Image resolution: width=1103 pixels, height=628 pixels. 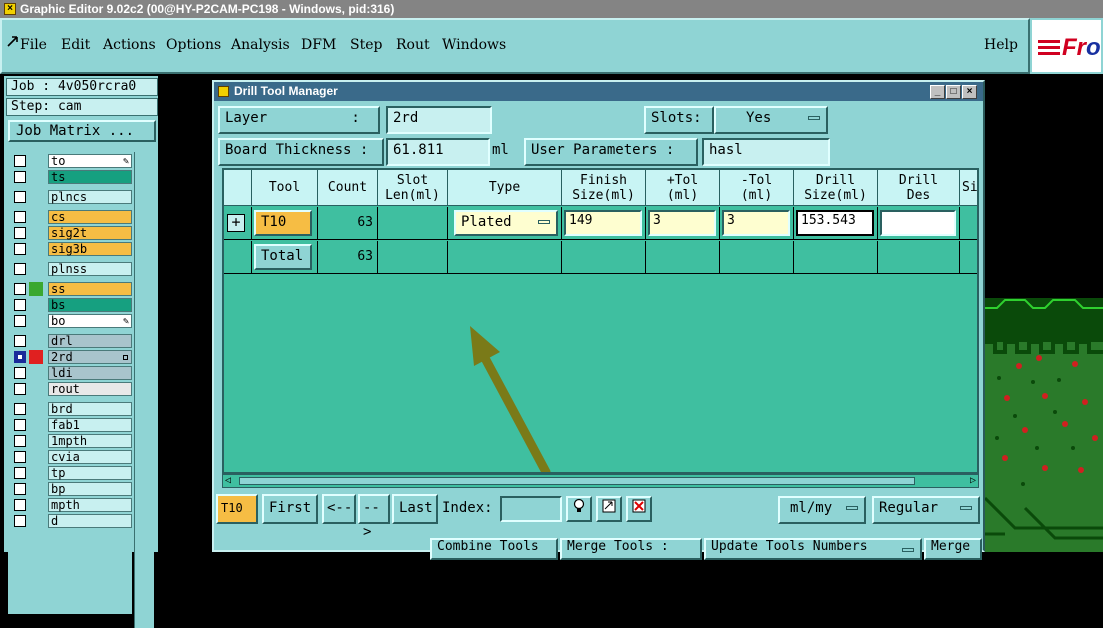 I want to click on layer-row-bo: bo ✎, so click(x=73, y=321).